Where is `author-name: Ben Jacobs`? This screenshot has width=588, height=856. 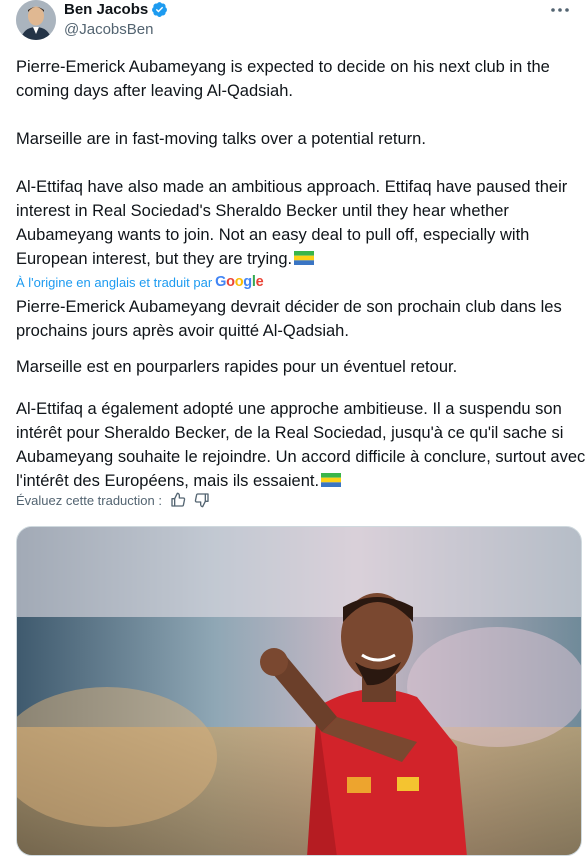
author-name: Ben Jacobs is located at coordinates (106, 9).